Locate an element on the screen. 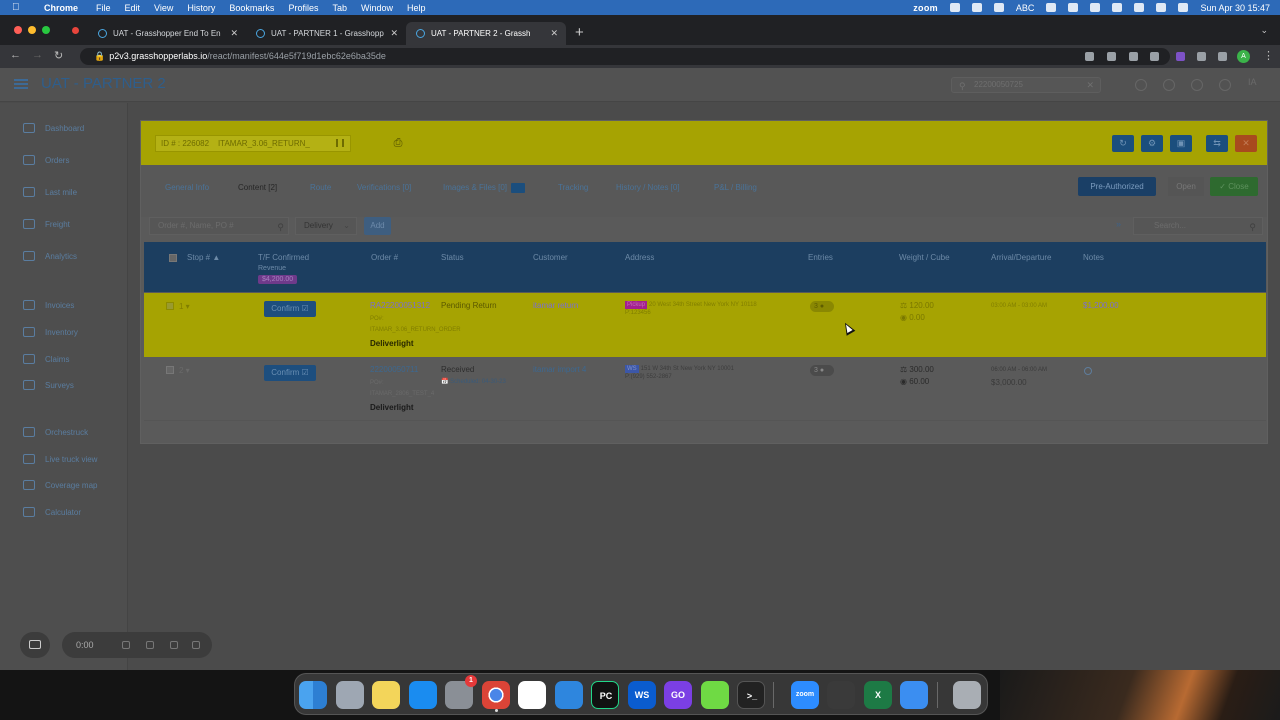  puzzle-extensions-icon is located at coordinates (1201, 56).